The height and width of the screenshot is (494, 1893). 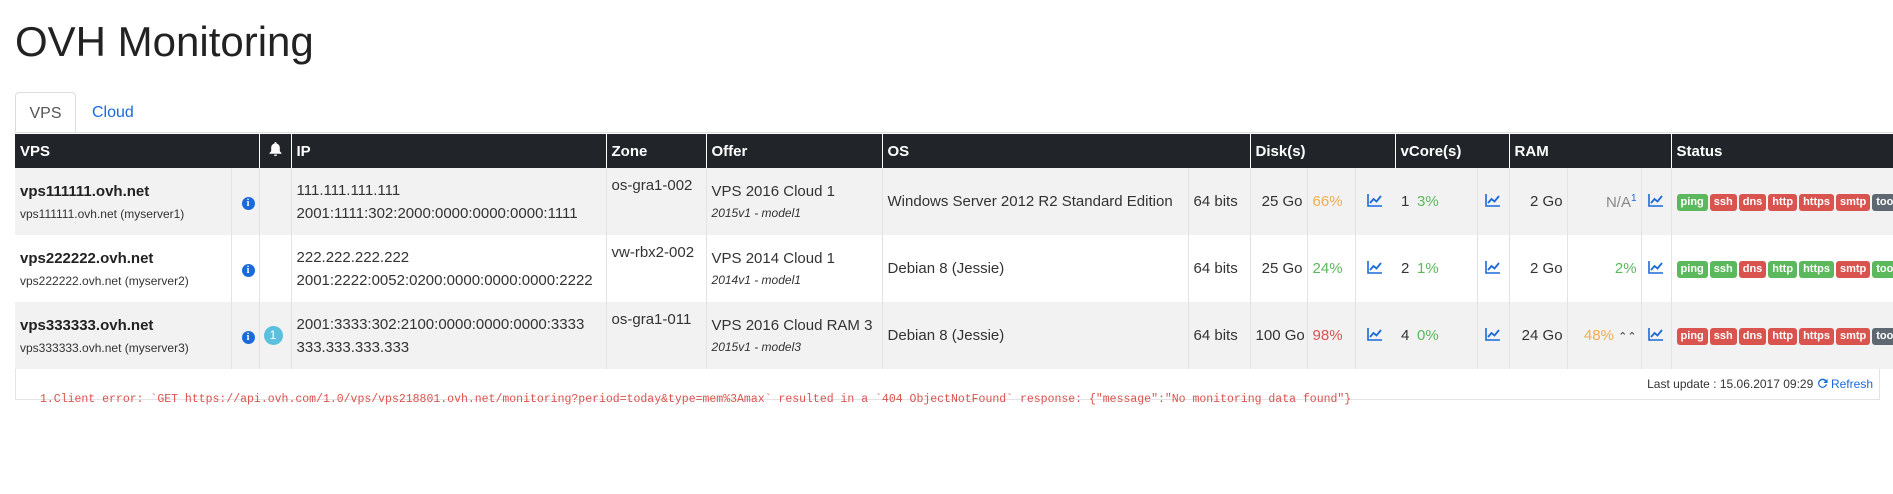 I want to click on vps-name: vps111111.ovh.net, so click(x=123, y=192).